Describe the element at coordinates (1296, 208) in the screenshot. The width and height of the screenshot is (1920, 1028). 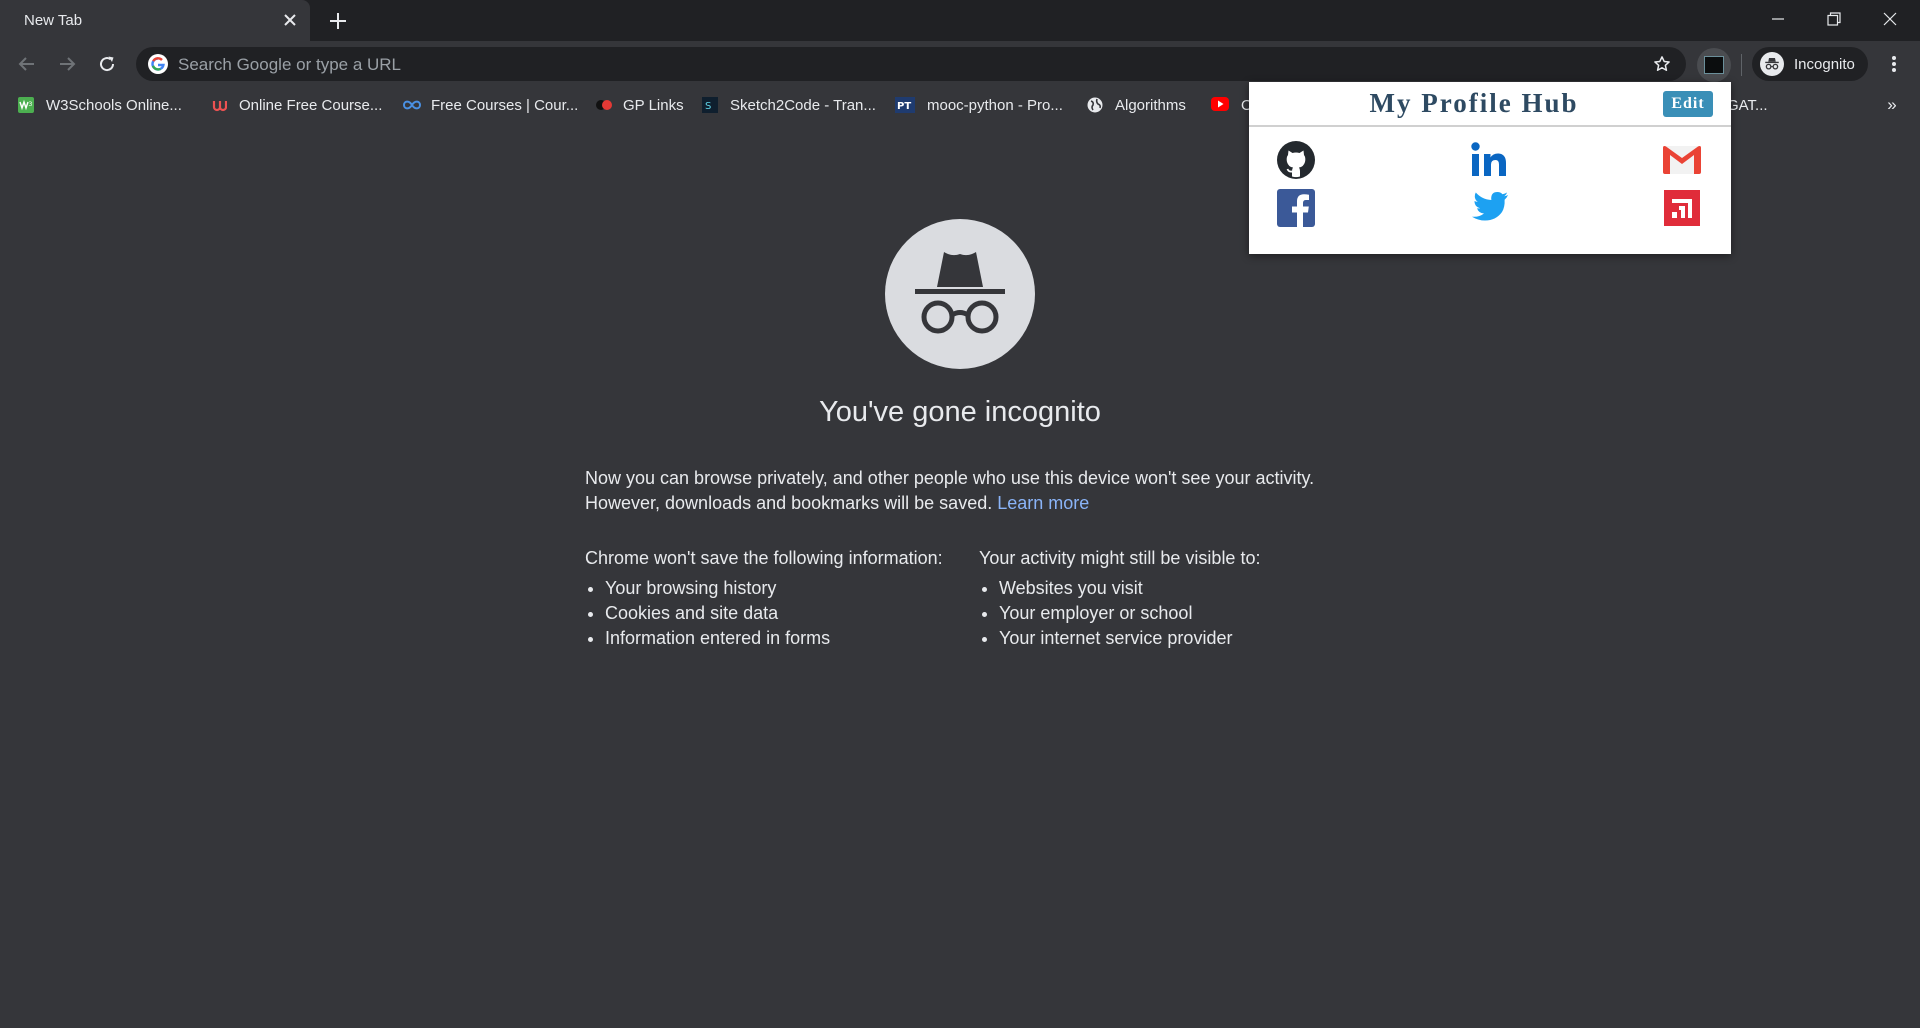
I see `facebook-icon` at that location.